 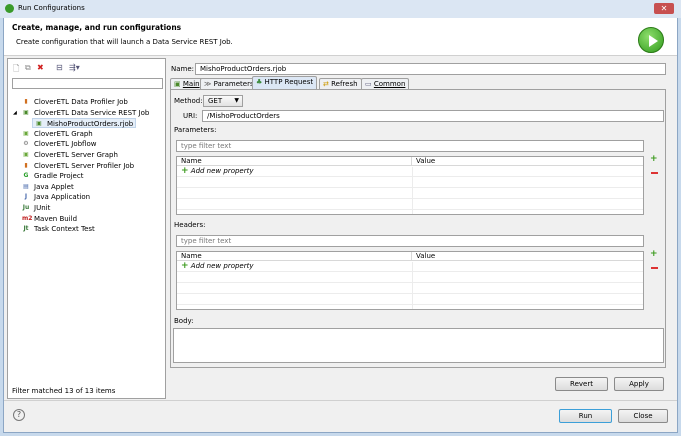 I want to click on new-config-icon: 🗋, so click(x=16, y=70).